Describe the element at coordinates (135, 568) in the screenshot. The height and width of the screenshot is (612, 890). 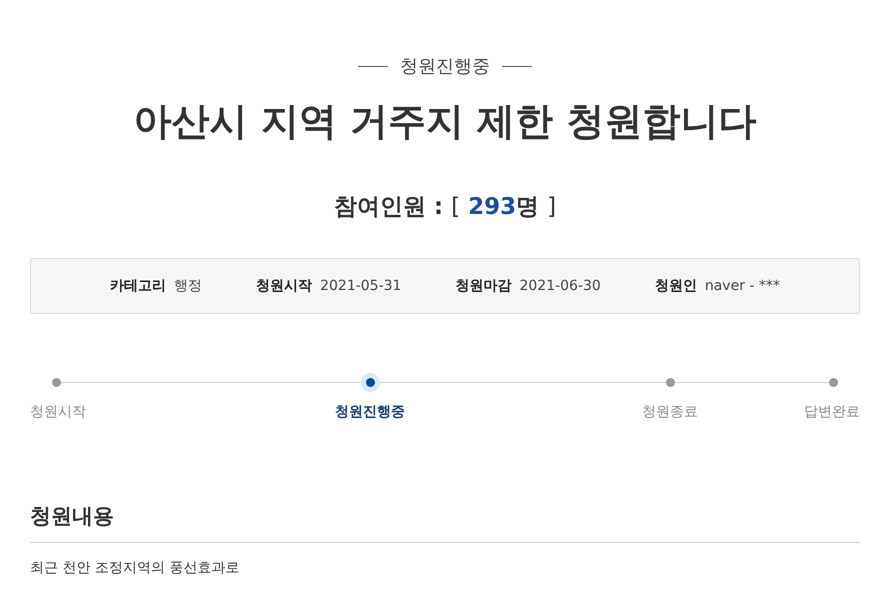
I see `petition-text: 최근 천안 조정지역의 풍선효과로` at that location.